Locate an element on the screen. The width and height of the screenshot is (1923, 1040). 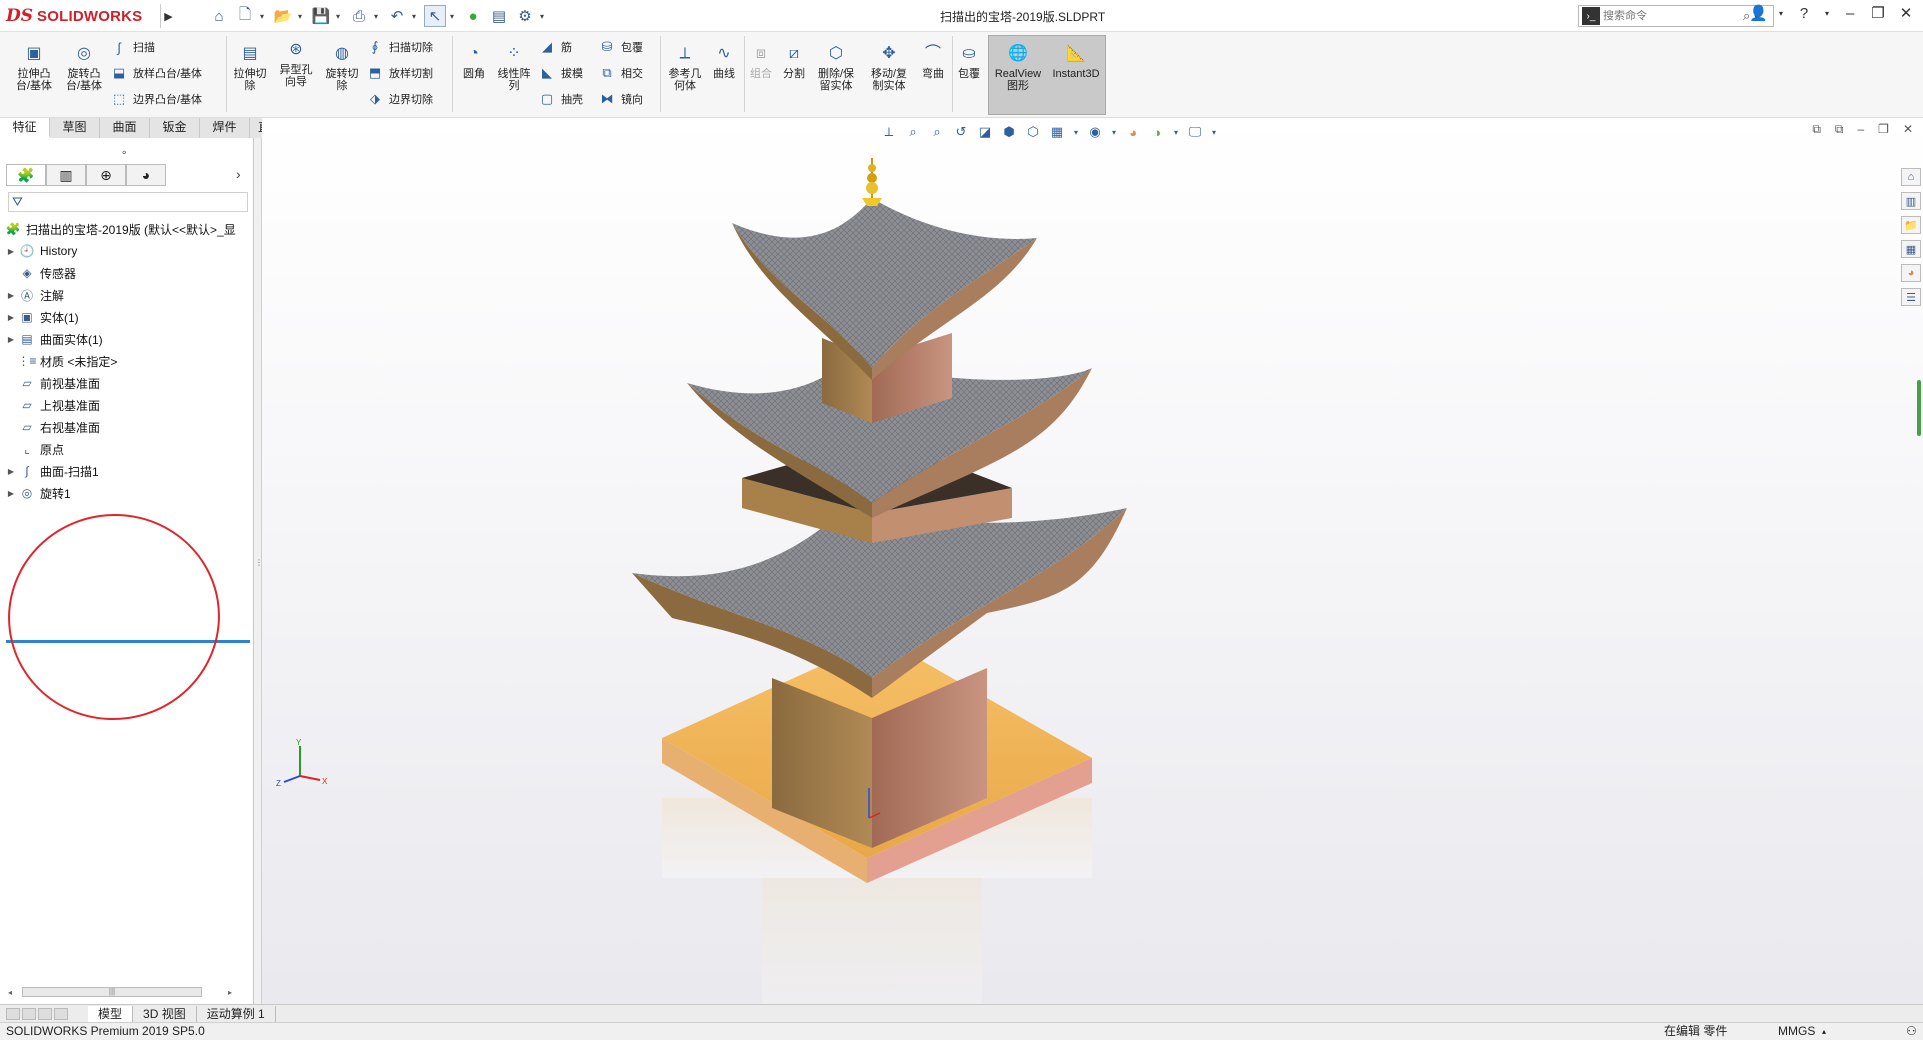
minimize-icon: – is located at coordinates (1850, 13).